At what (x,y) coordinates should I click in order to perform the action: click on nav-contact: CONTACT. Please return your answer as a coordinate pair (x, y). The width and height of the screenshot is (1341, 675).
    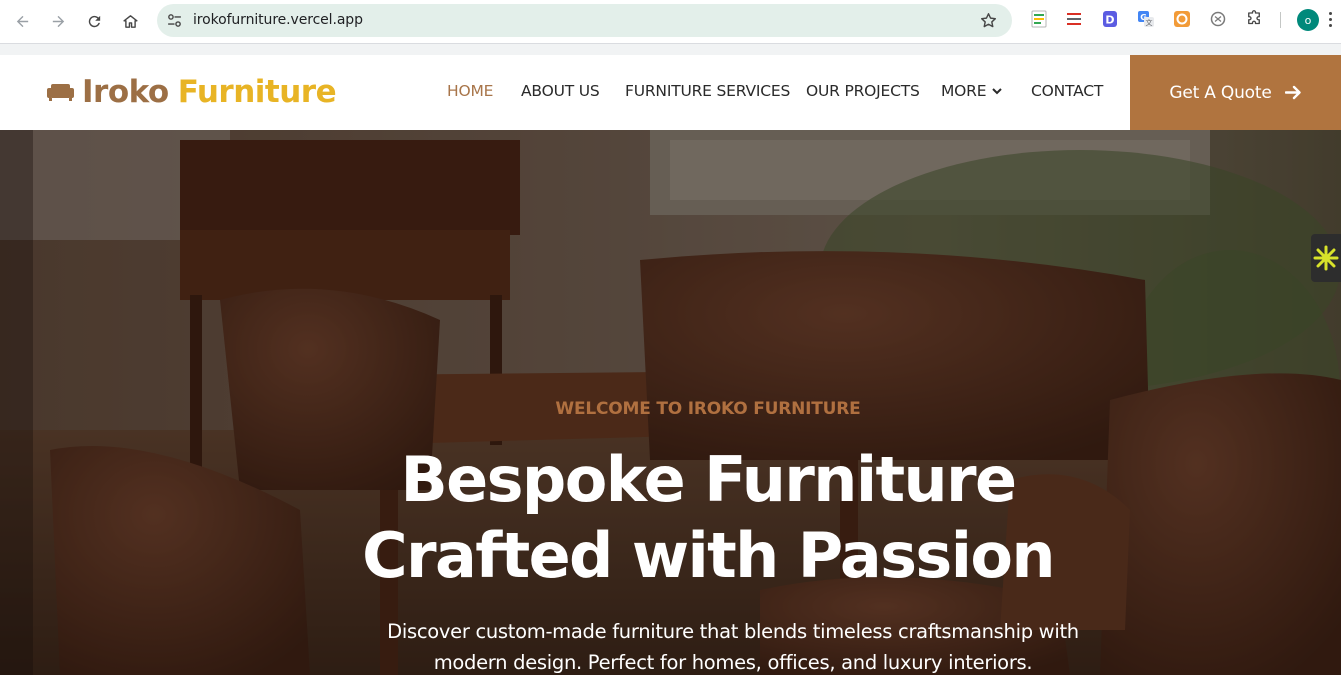
    Looking at the image, I should click on (1067, 91).